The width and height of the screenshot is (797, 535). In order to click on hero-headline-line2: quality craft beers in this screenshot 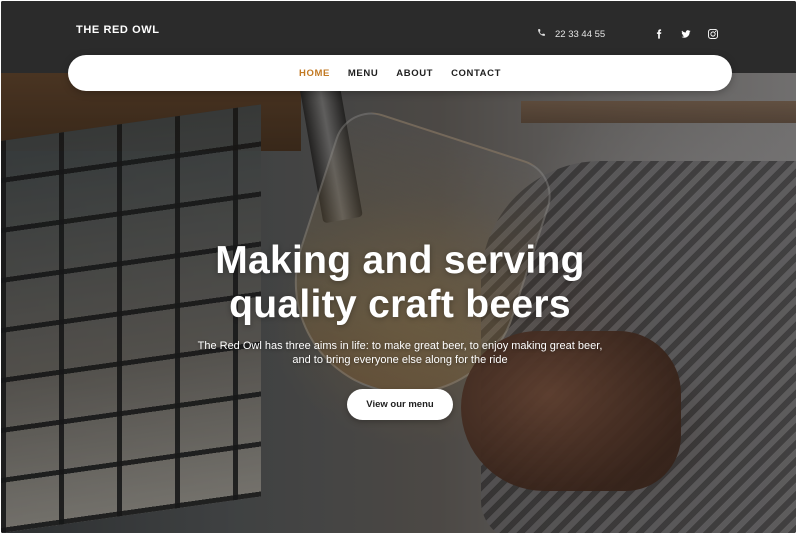, I will do `click(400, 304)`.